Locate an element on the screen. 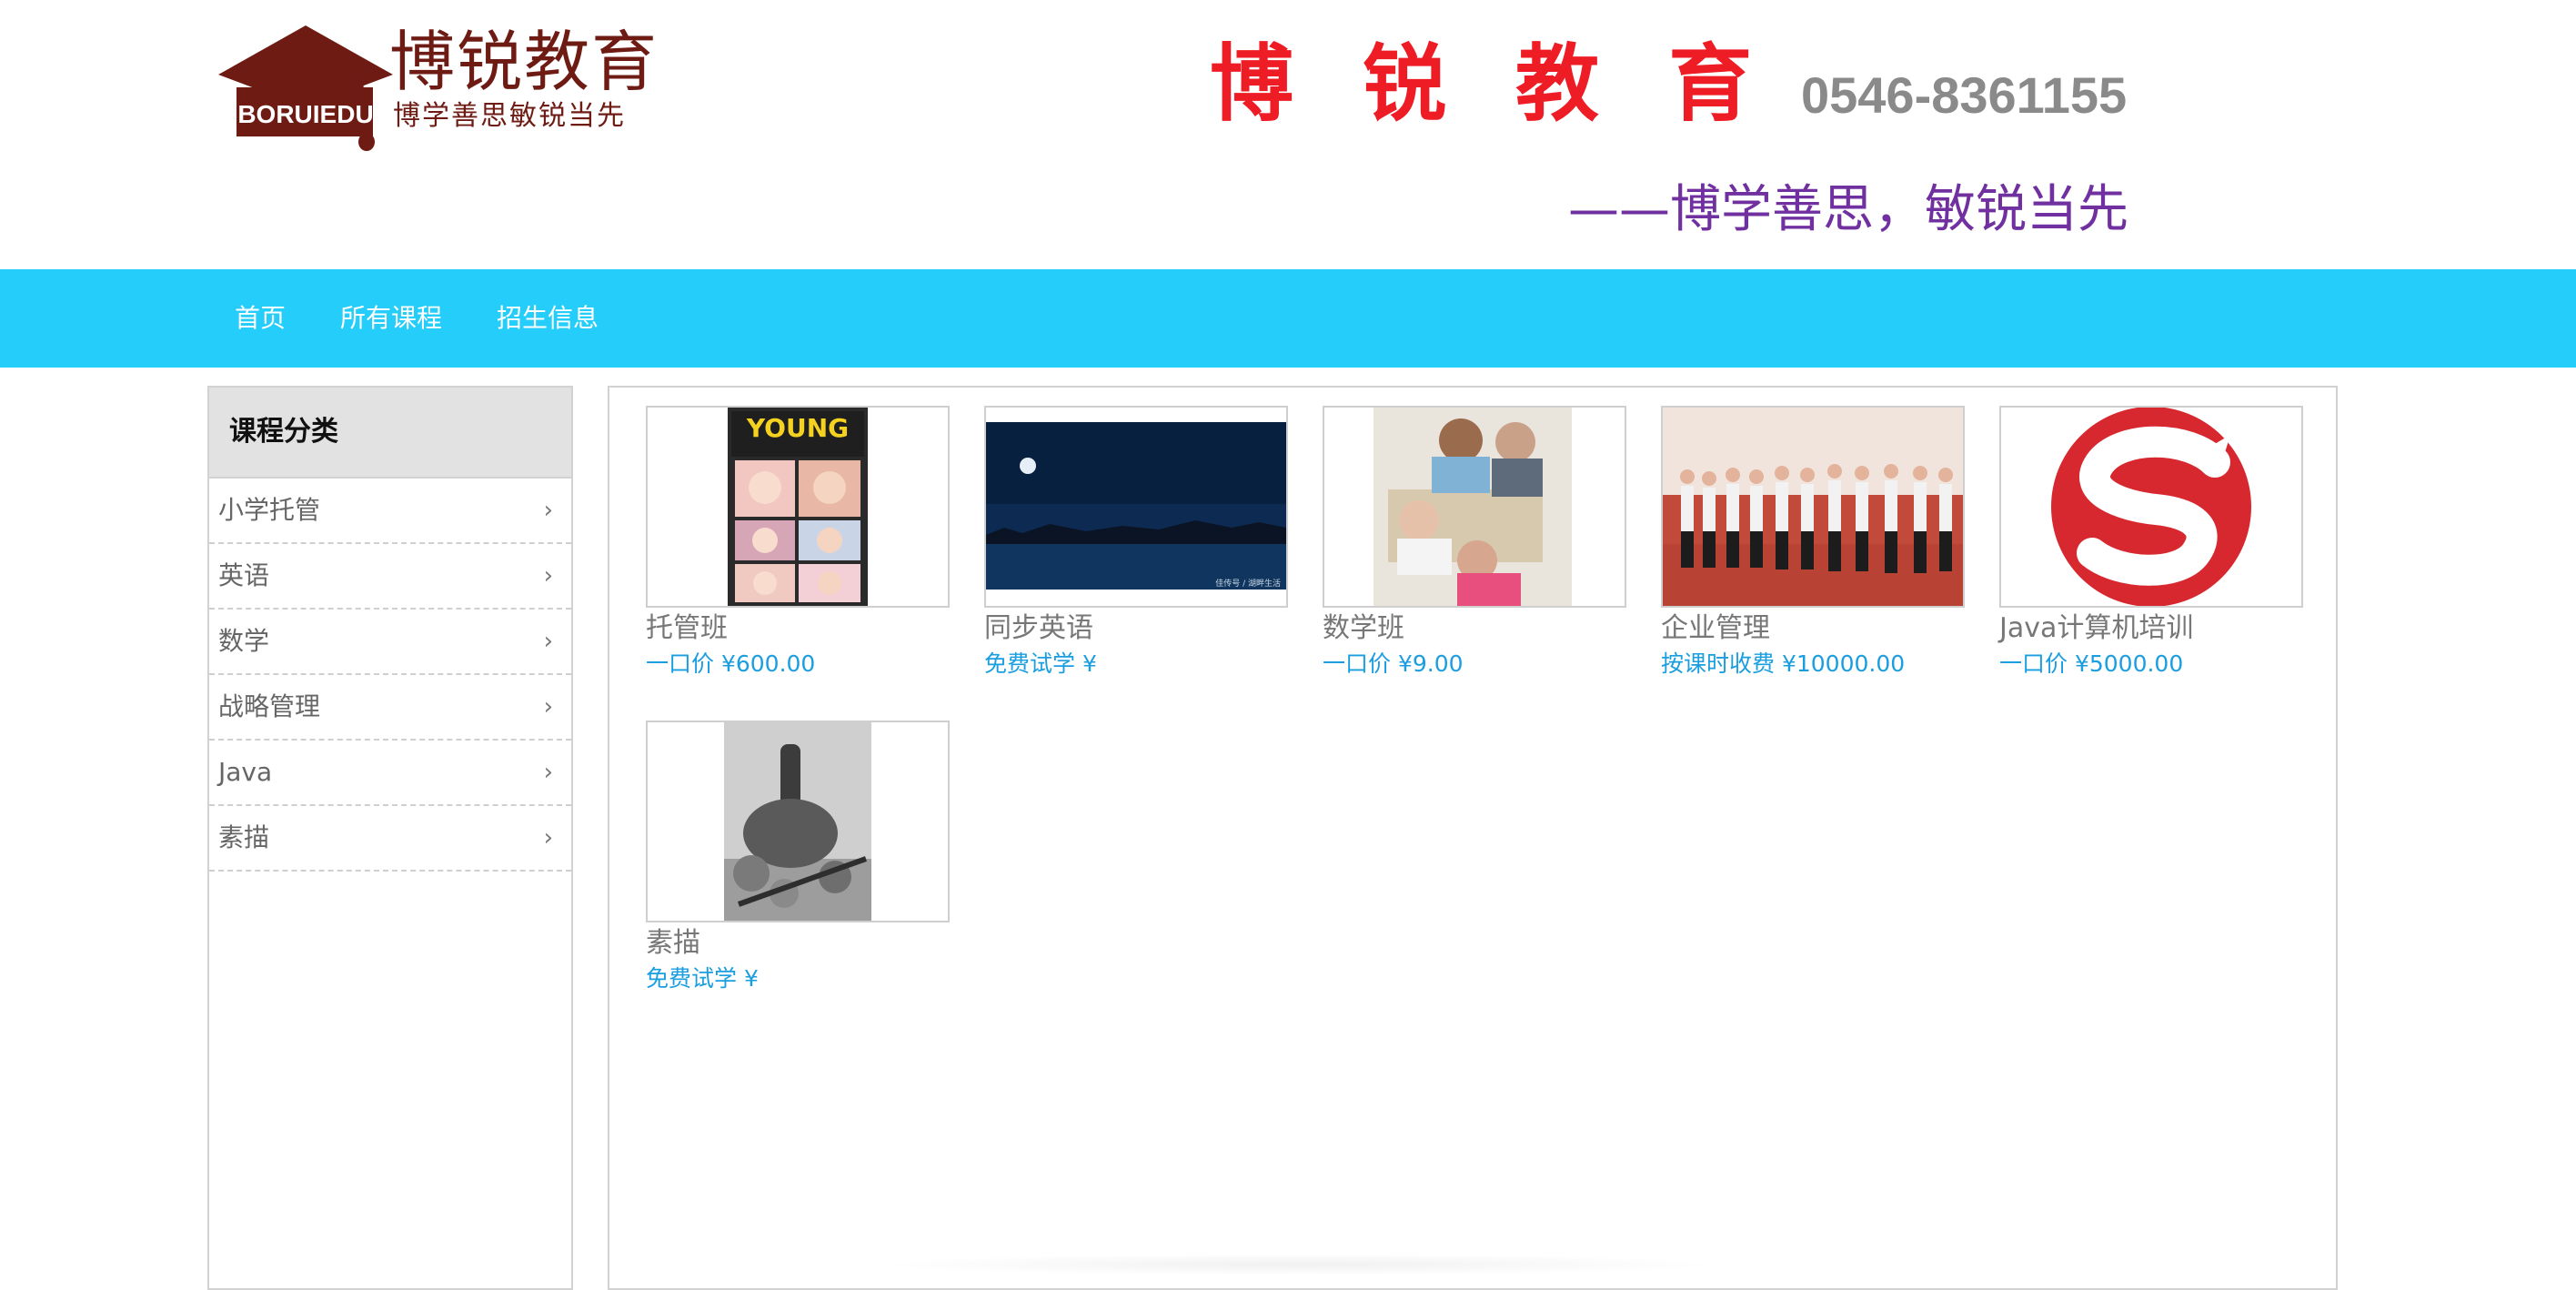 The image size is (2576, 1290). course-image: YOUNG is located at coordinates (798, 507).